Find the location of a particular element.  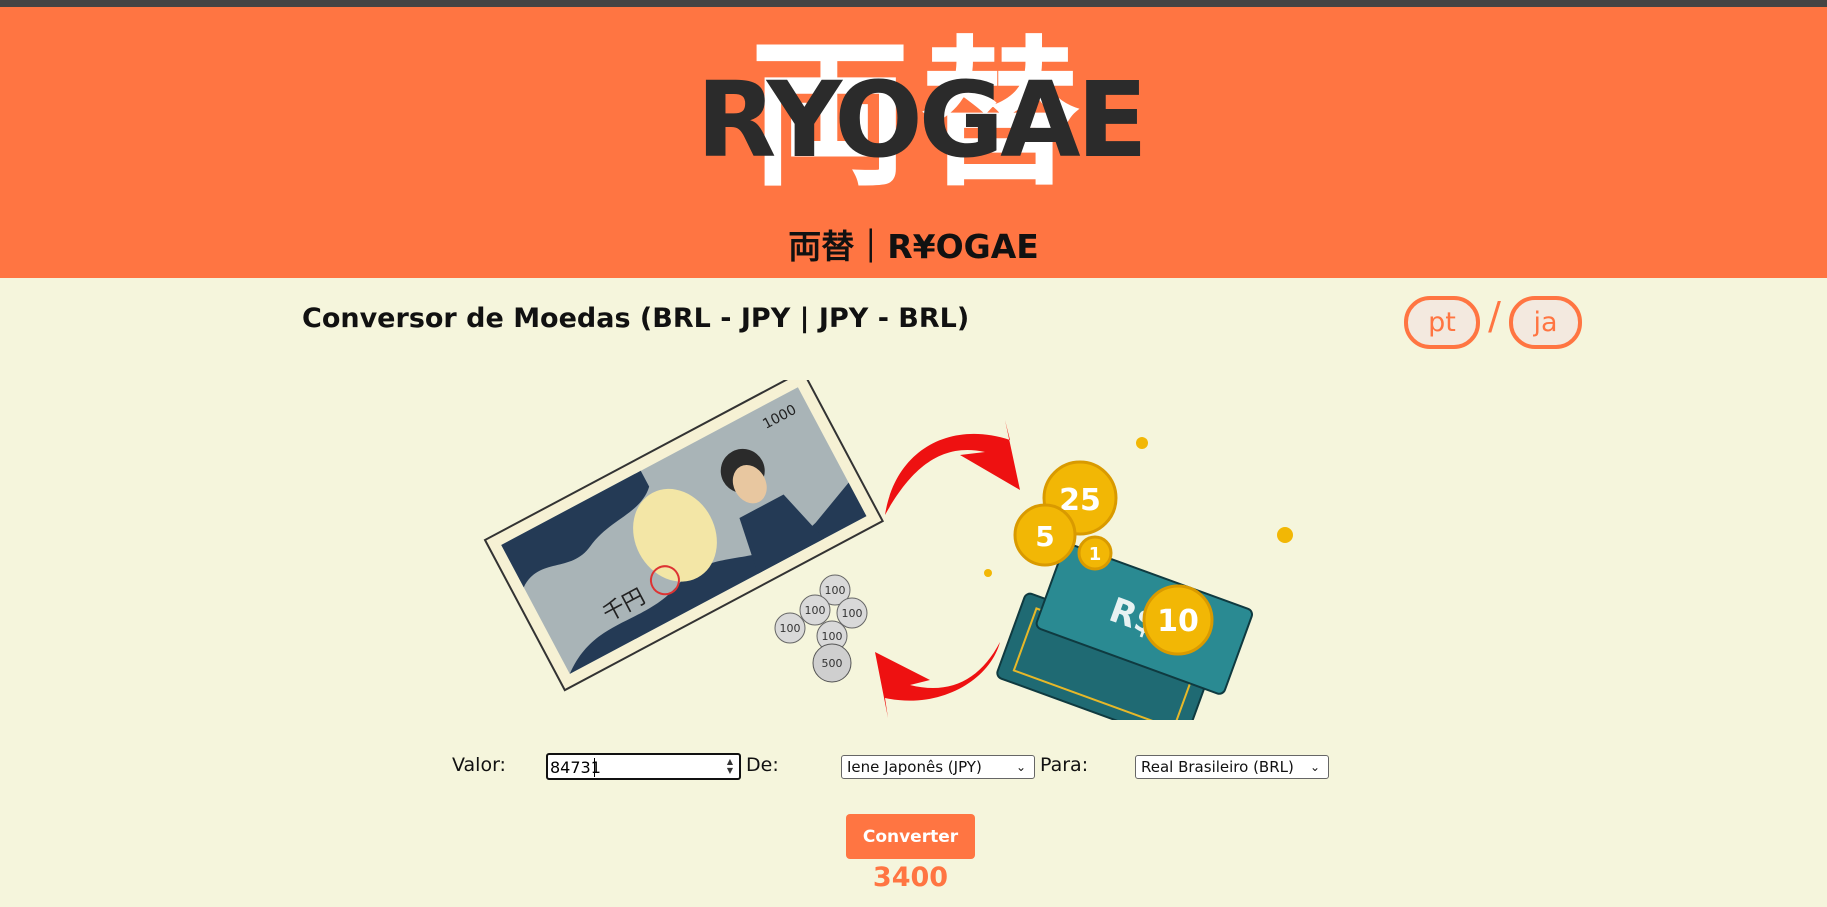

text-caret is located at coordinates (594, 767).